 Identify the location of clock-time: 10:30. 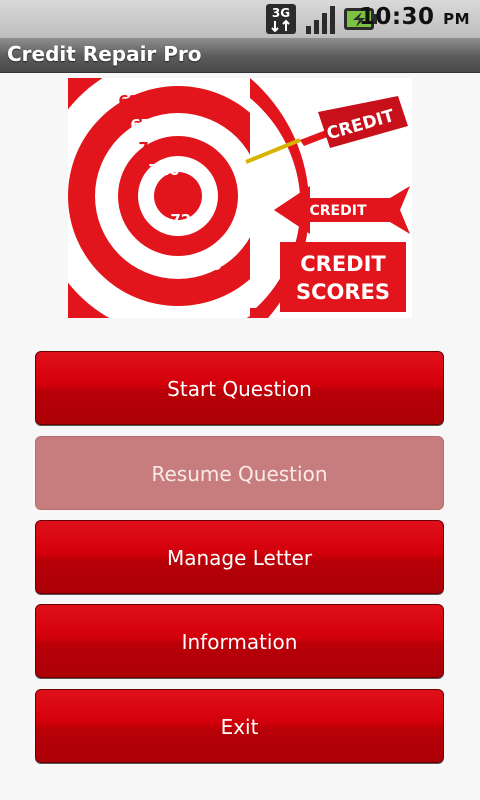
(396, 17).